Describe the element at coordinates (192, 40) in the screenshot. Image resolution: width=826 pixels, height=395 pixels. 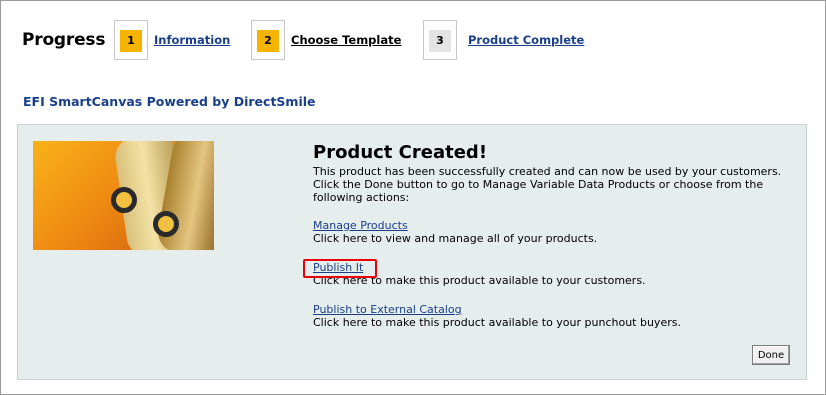
I see `step-information-link: Information` at that location.